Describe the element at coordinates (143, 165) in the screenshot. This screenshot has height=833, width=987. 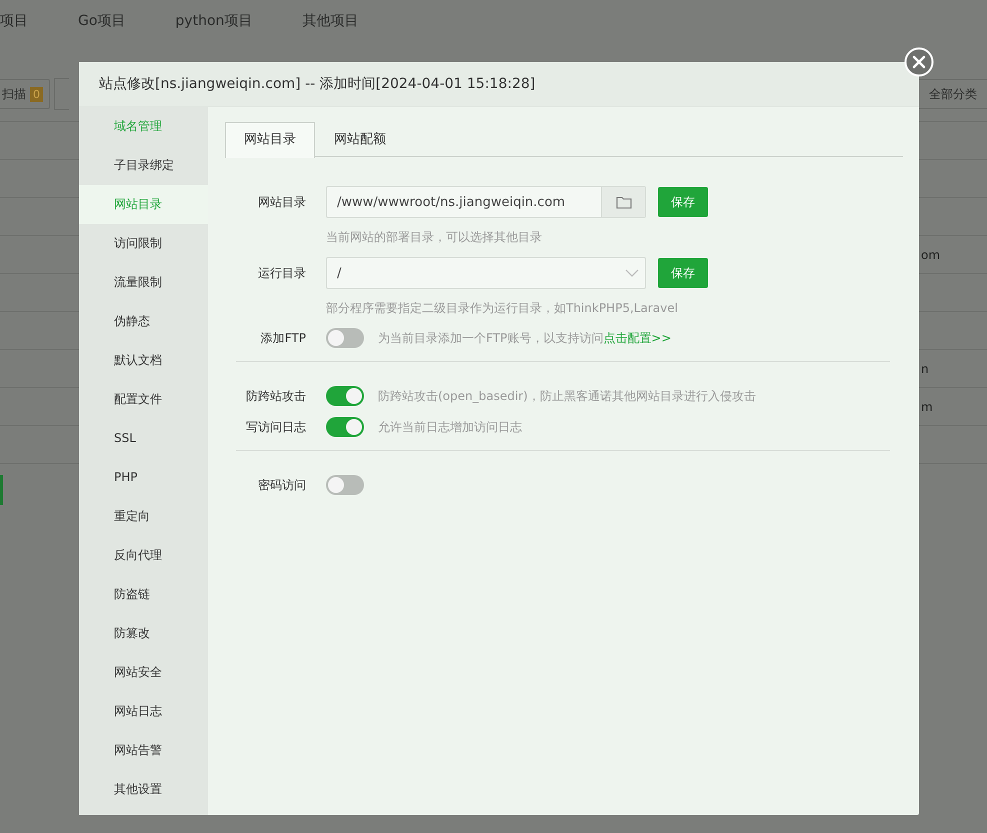
I see `sidebar-item: 子目录绑定` at that location.